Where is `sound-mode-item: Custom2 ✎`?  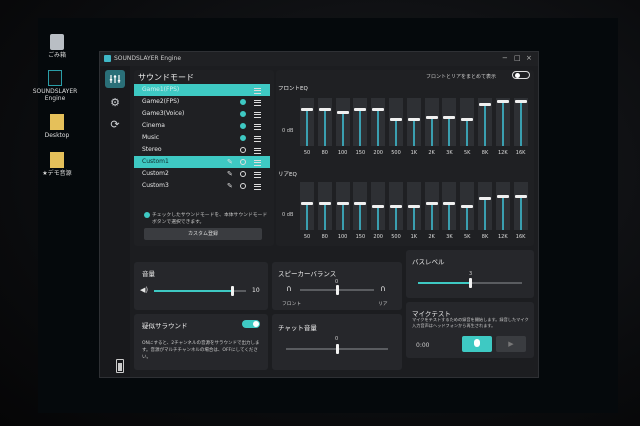
sound-mode-item: Custom2 ✎ is located at coordinates (202, 174).